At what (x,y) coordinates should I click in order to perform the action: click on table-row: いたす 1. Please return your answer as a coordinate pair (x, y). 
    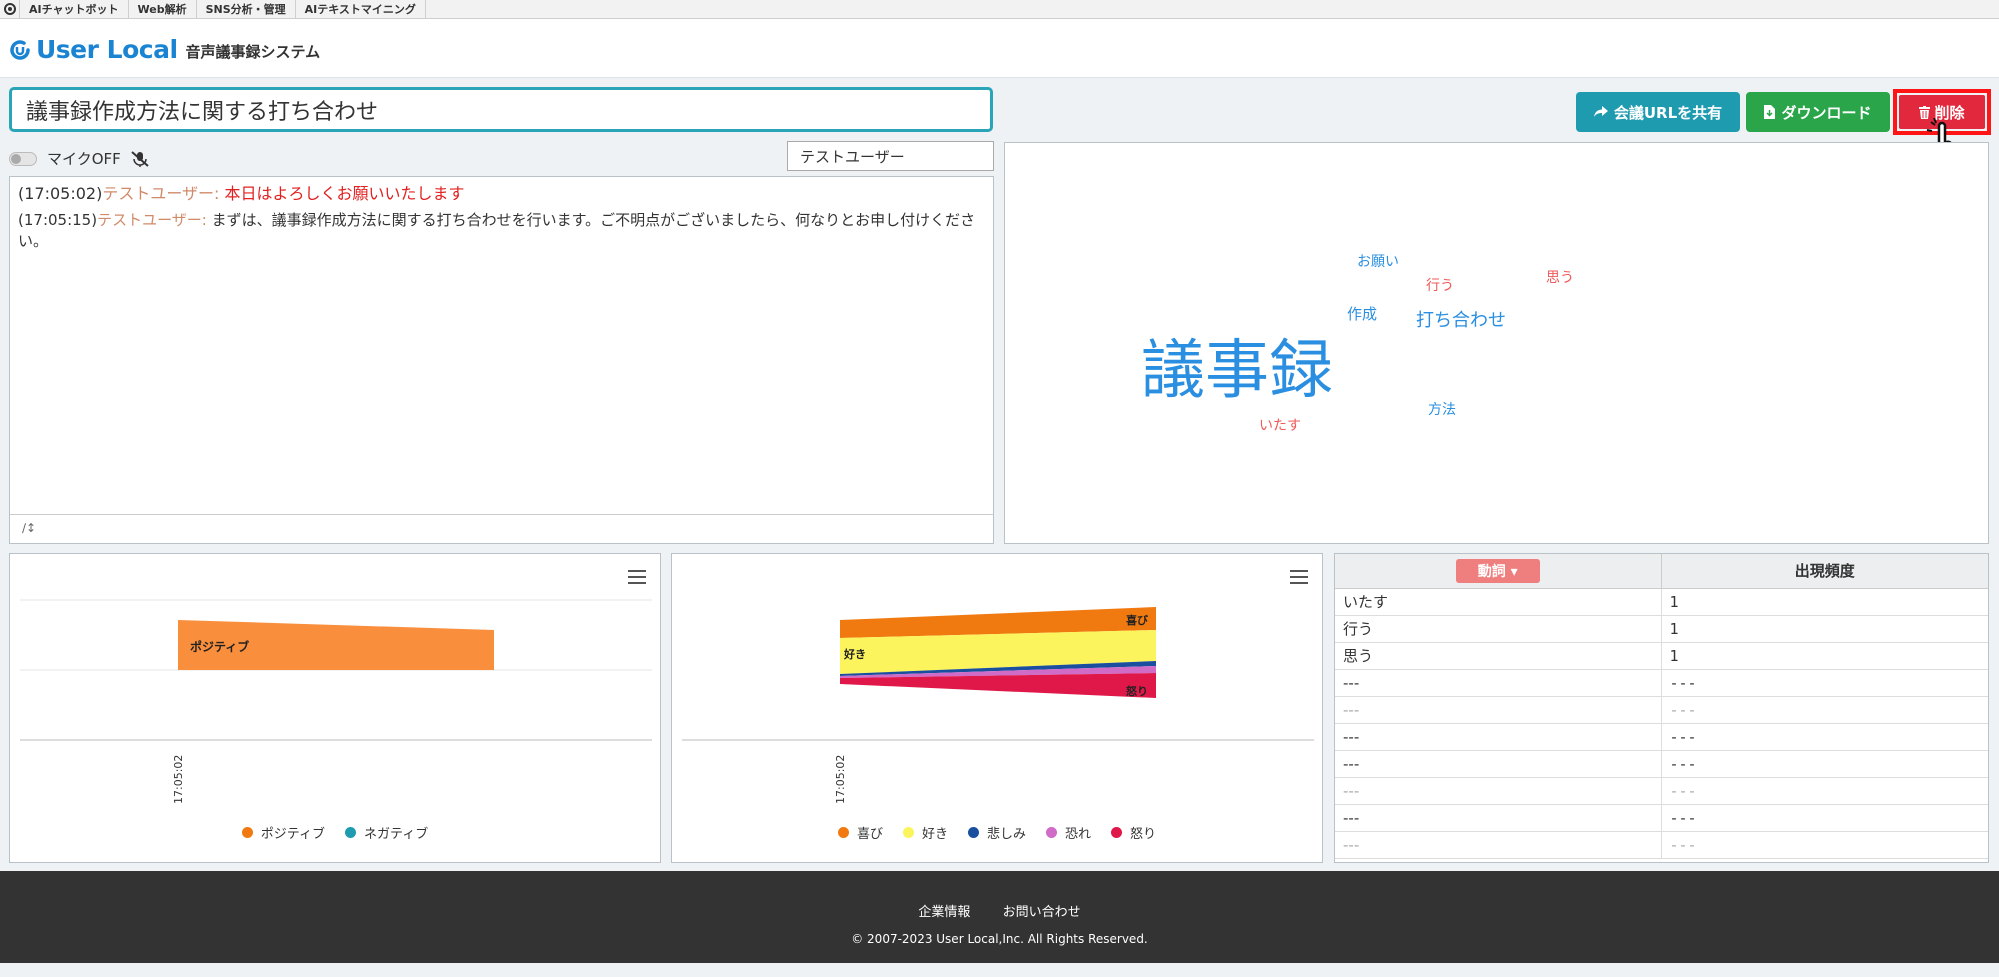
    Looking at the image, I should click on (1661, 602).